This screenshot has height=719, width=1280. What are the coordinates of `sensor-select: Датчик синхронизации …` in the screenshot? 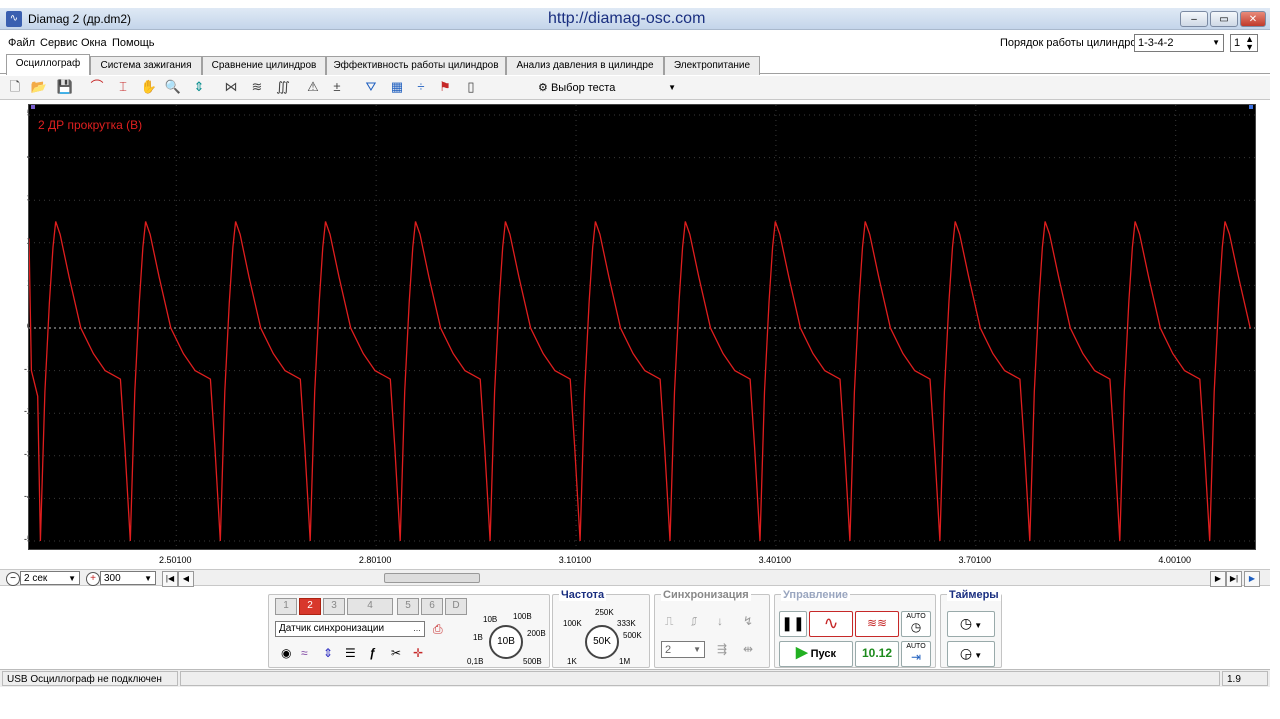 It's located at (350, 629).